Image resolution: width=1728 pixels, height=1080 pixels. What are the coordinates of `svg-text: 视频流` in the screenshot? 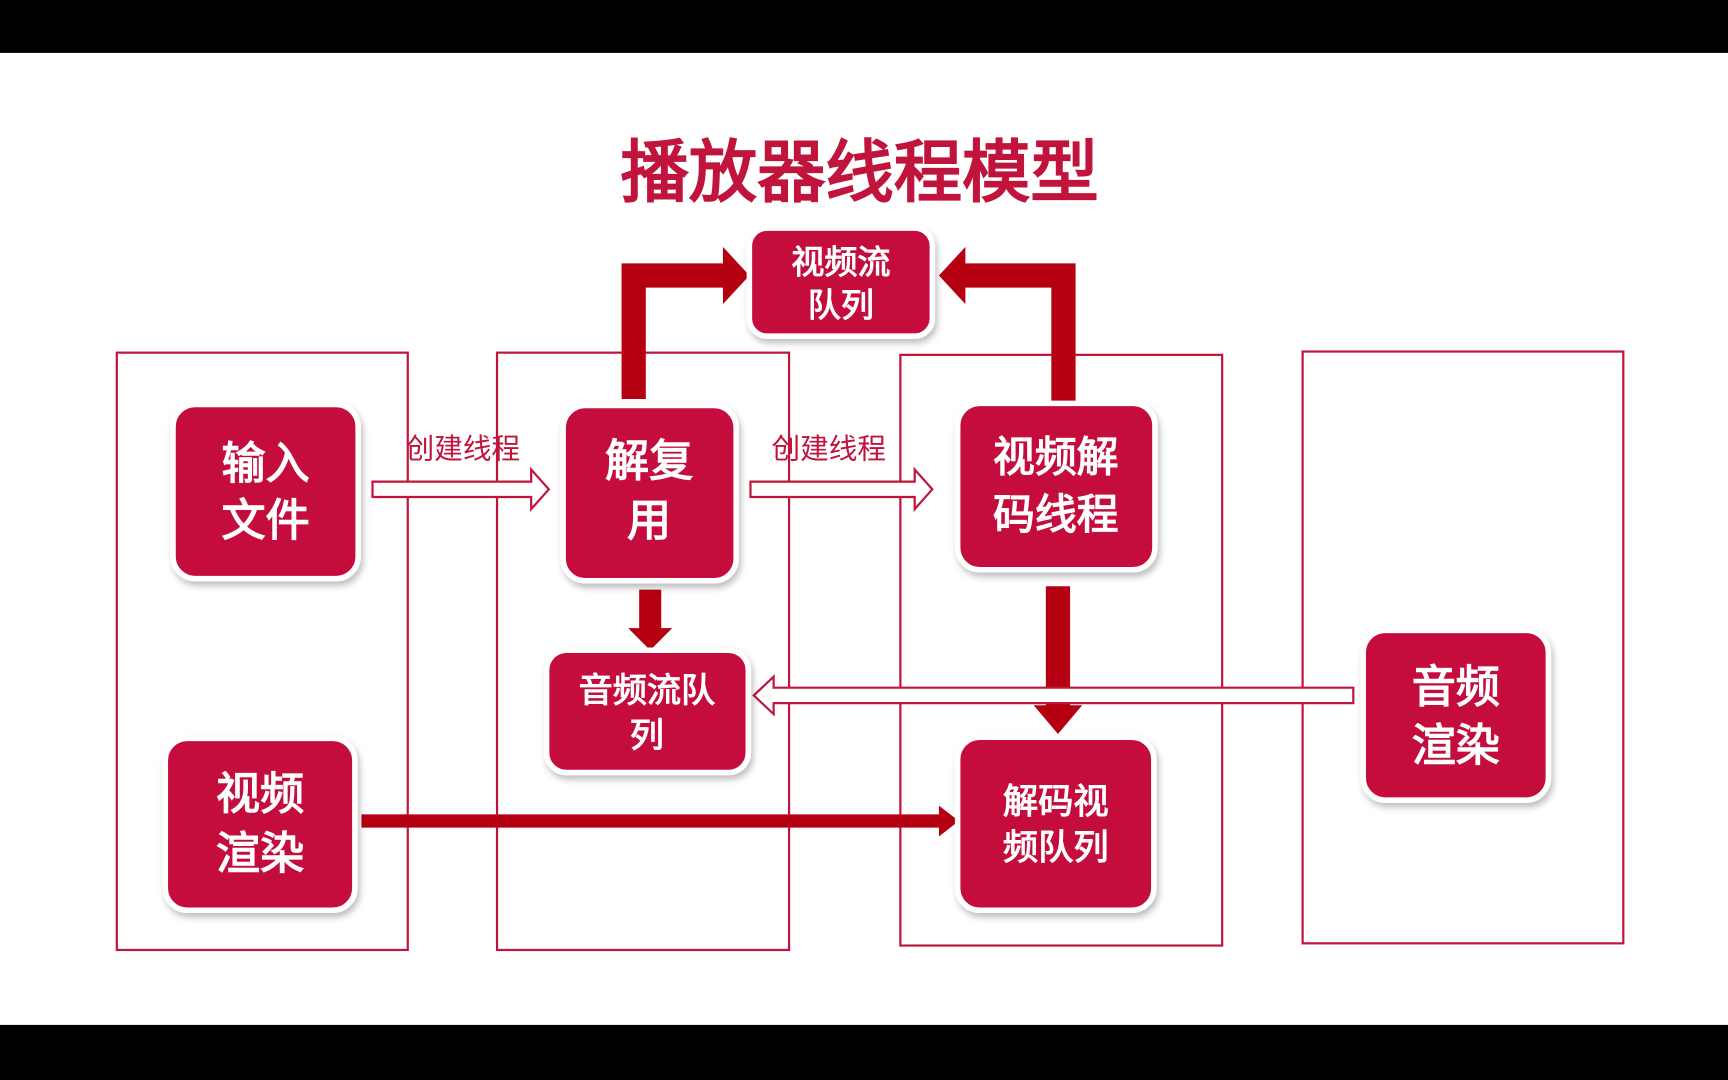 It's located at (840, 261).